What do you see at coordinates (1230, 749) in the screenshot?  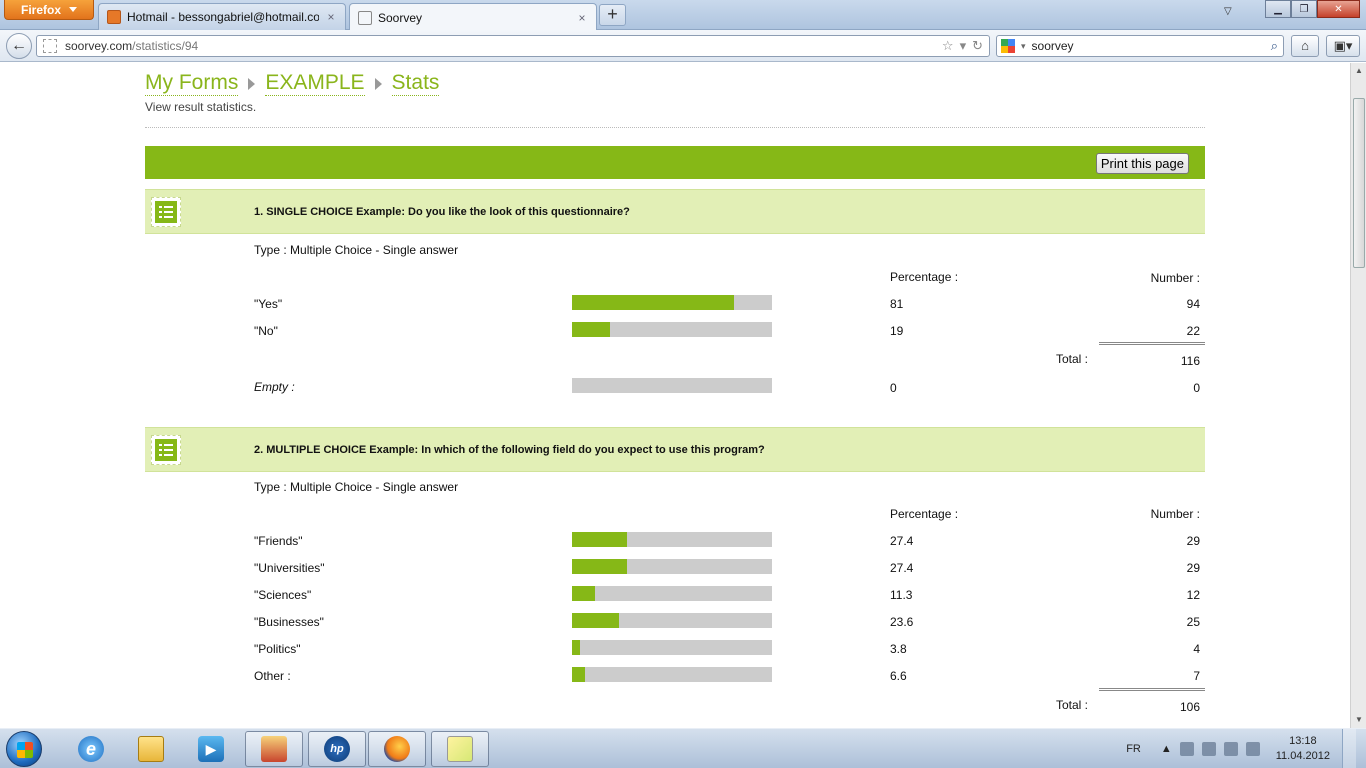 I see `network-signal-icon` at bounding box center [1230, 749].